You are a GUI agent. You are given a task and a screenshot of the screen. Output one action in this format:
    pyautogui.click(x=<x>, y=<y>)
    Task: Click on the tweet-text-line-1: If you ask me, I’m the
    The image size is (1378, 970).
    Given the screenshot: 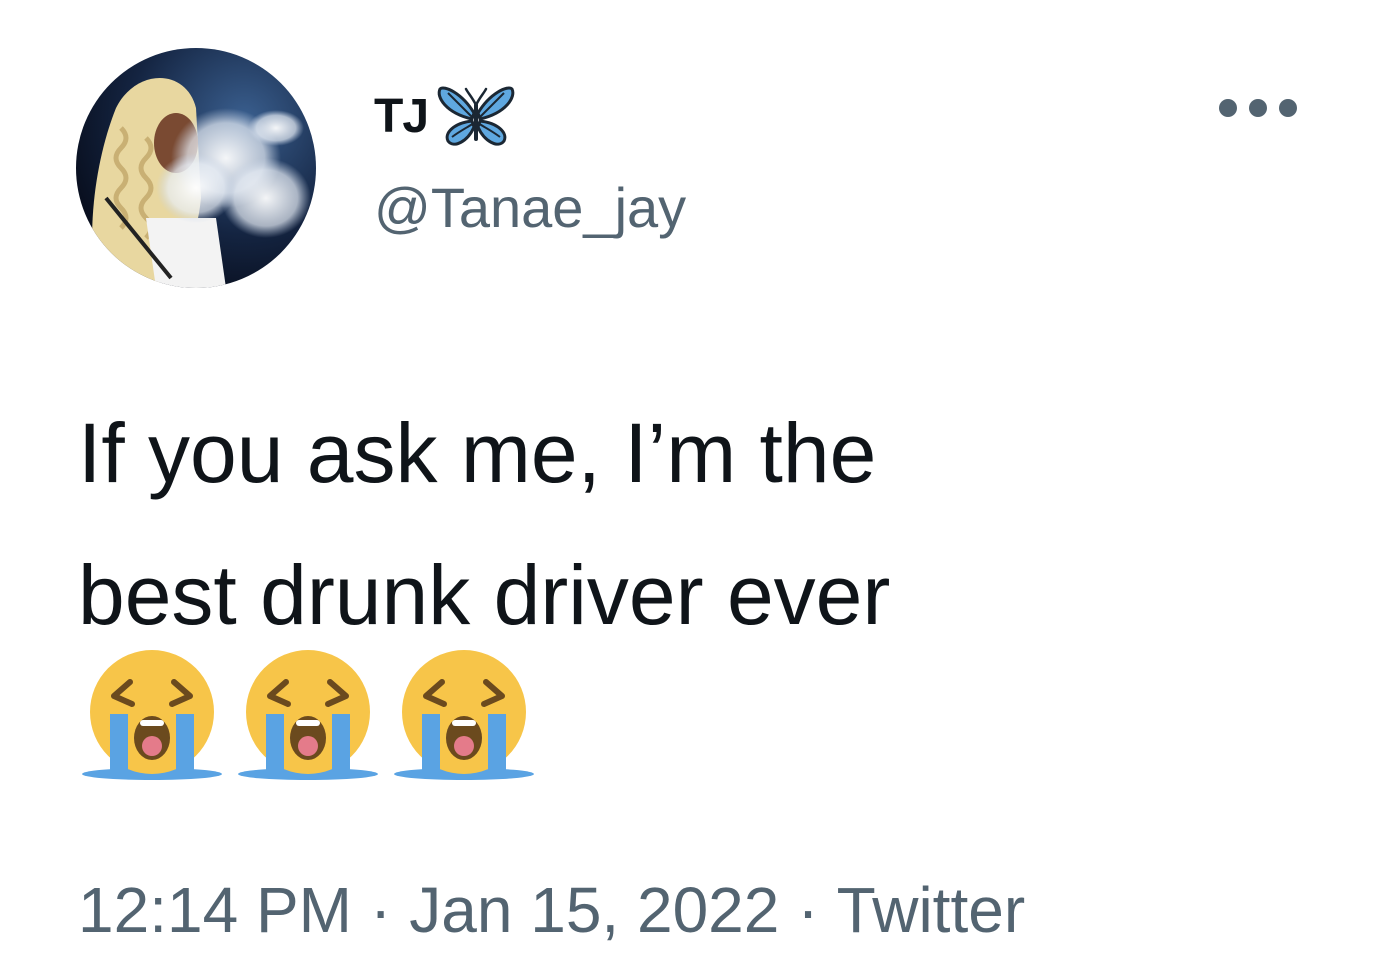 What is the action you would take?
    pyautogui.click(x=477, y=453)
    